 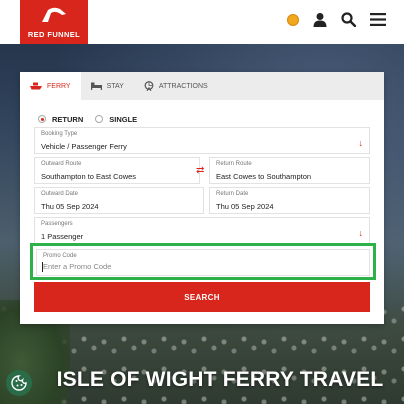 What do you see at coordinates (202, 22) in the screenshot?
I see `site-header: RED FUNNEL` at bounding box center [202, 22].